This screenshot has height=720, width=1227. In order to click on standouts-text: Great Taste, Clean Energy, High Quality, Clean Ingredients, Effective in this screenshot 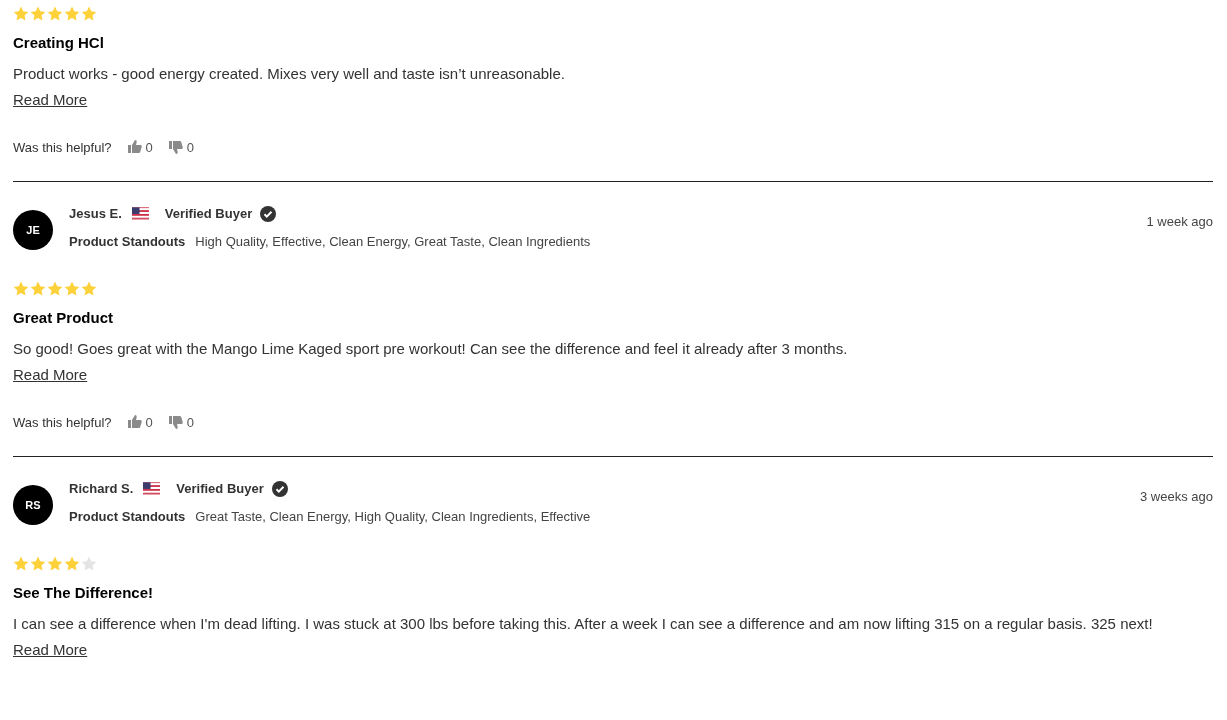, I will do `click(393, 516)`.